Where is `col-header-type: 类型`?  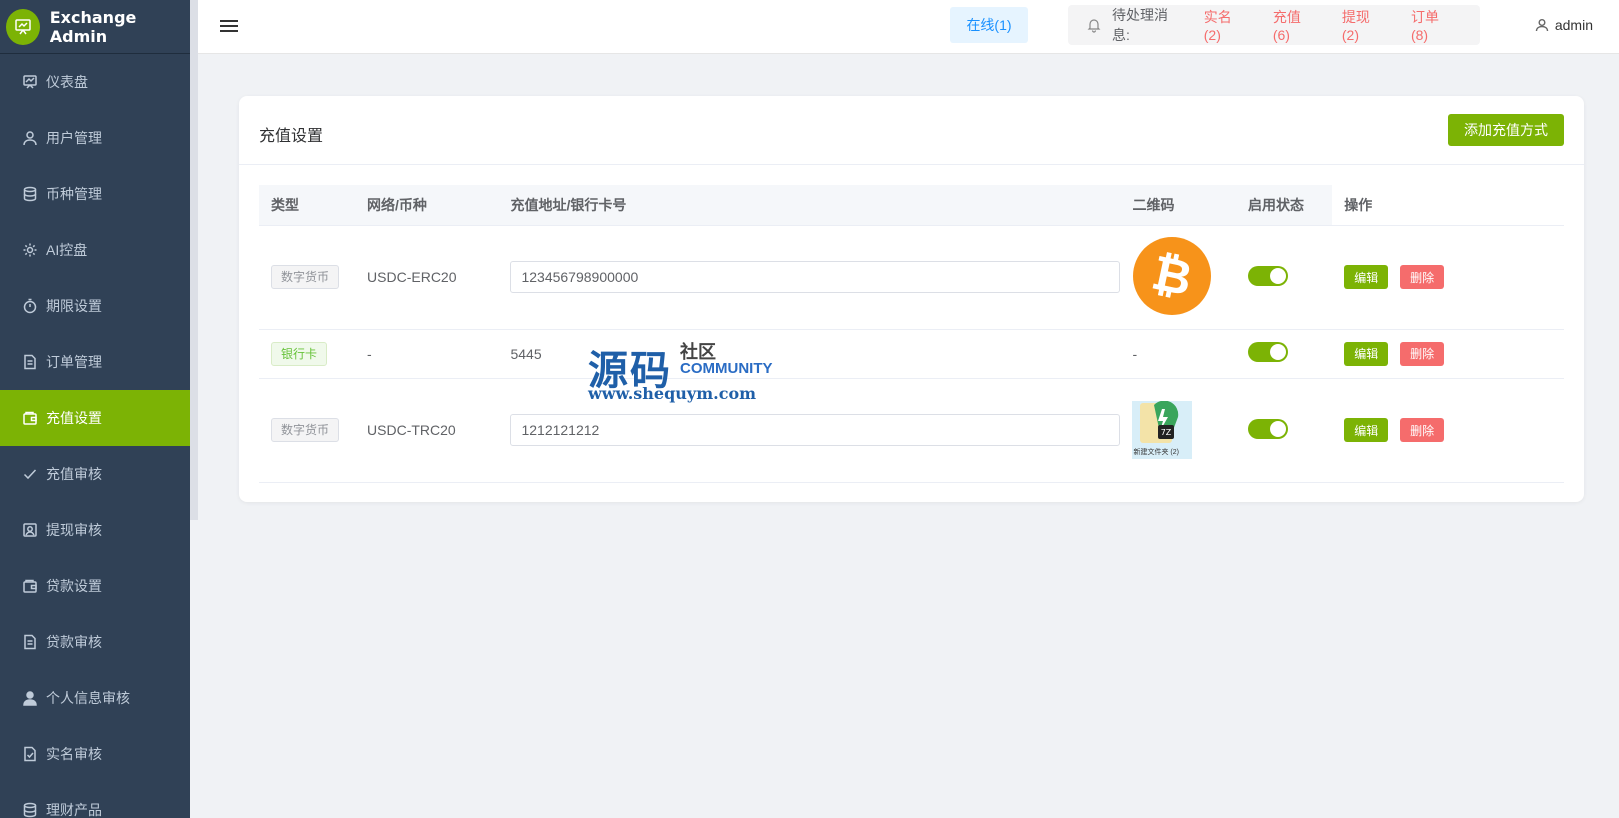 col-header-type: 类型 is located at coordinates (307, 205).